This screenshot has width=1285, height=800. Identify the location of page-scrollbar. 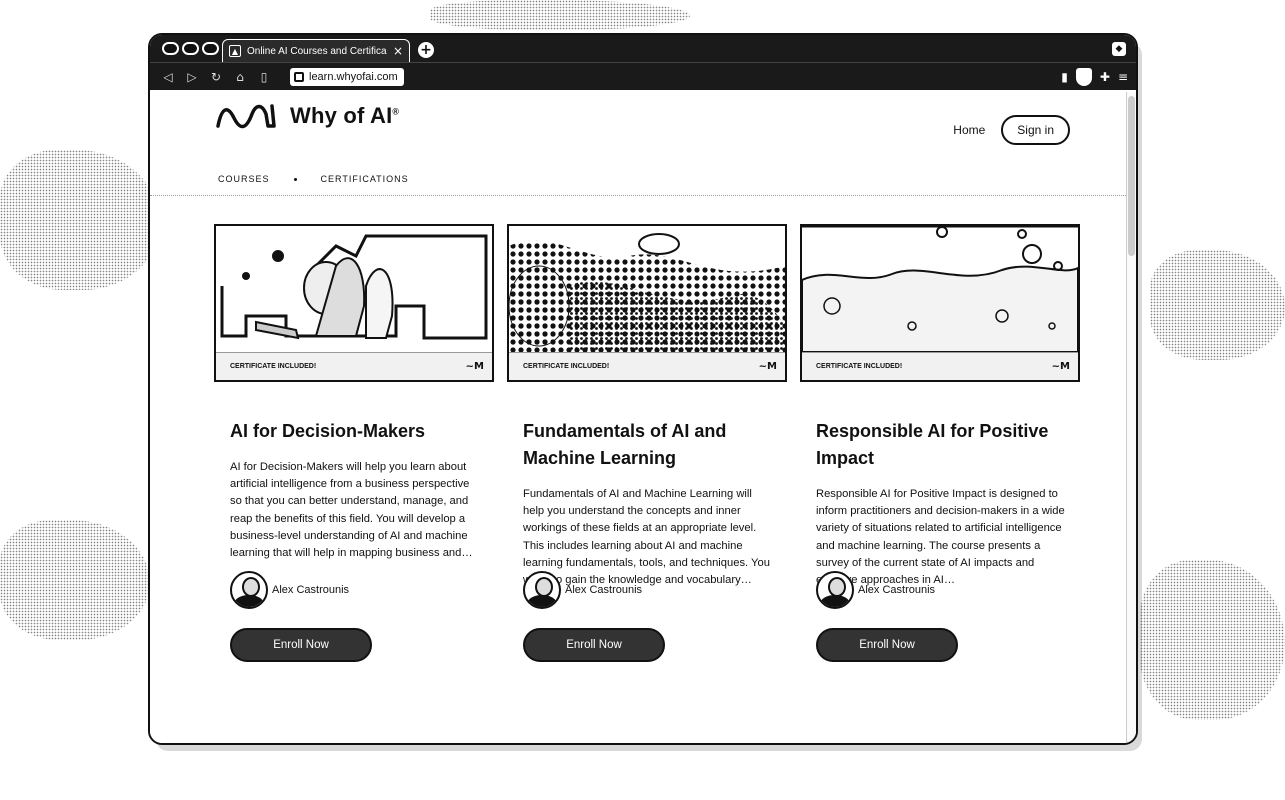
(1131, 417).